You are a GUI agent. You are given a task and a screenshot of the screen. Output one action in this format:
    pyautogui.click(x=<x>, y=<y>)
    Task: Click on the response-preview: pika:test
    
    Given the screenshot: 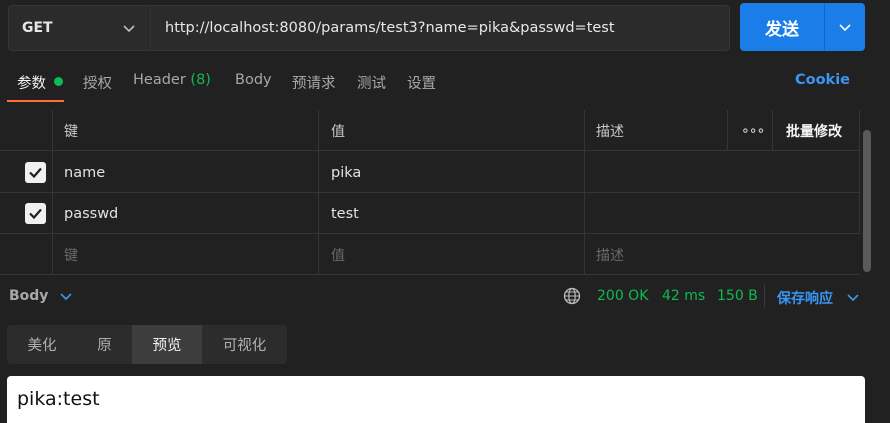 What is the action you would take?
    pyautogui.click(x=436, y=399)
    